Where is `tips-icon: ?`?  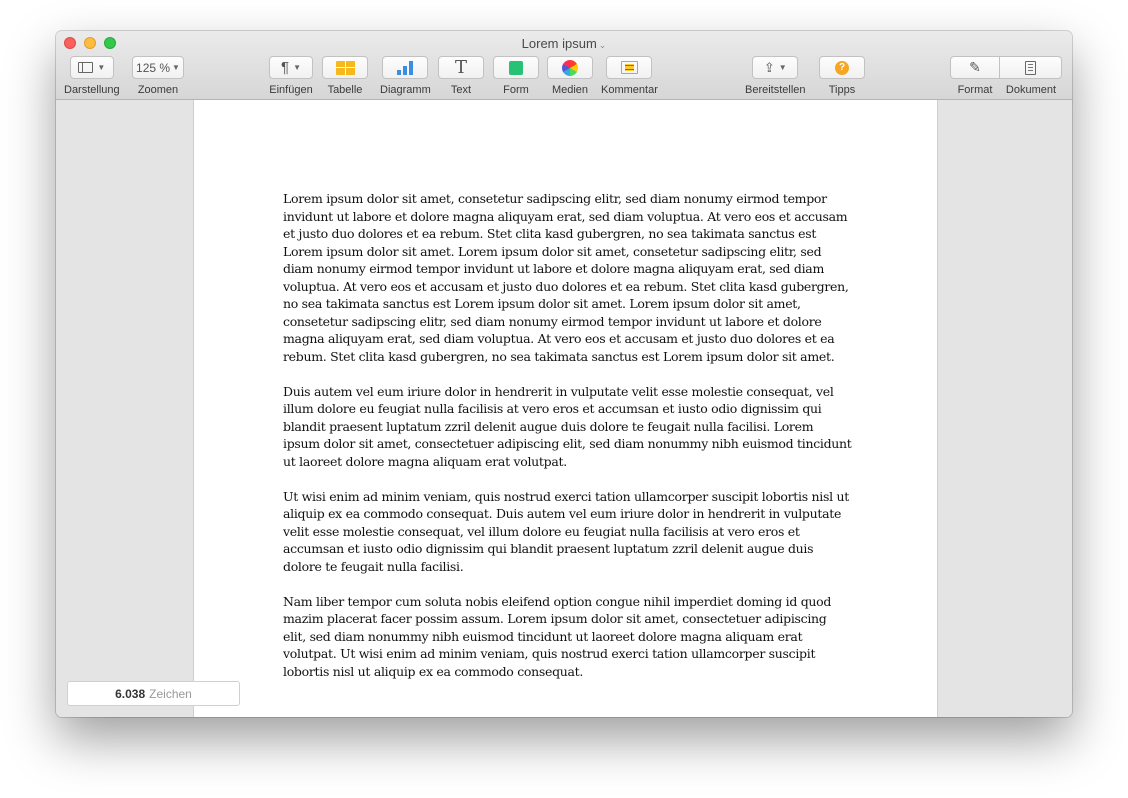
tips-icon: ? is located at coordinates (842, 67).